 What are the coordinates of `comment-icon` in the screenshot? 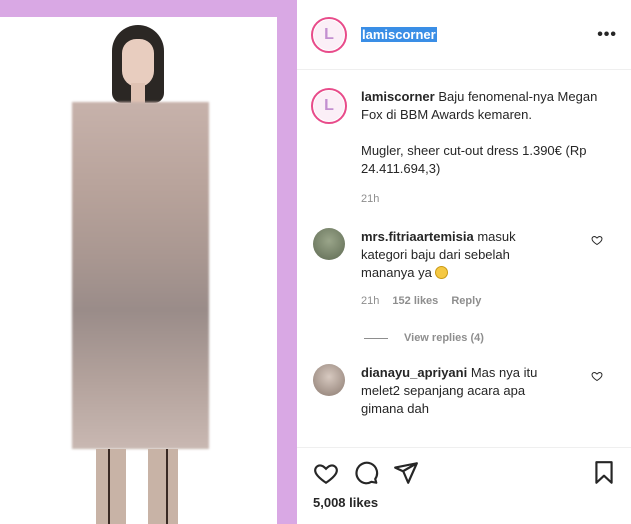 It's located at (366, 473).